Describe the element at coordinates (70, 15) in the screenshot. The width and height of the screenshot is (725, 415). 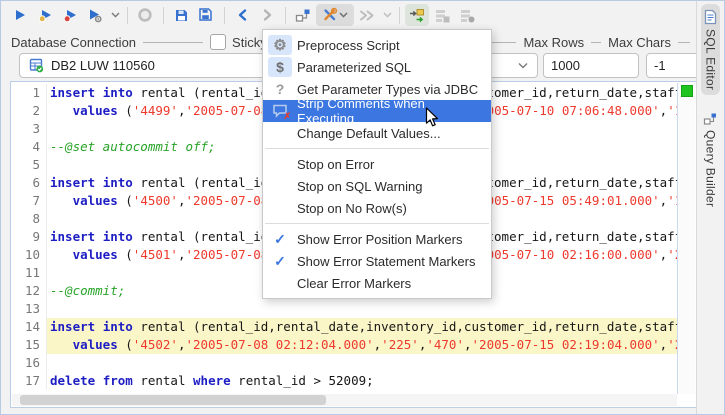
I see `run-to-error-icon` at that location.